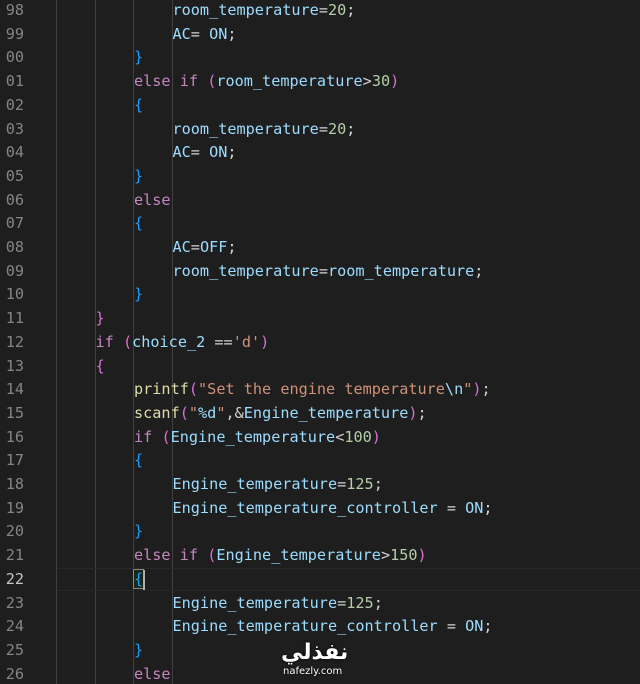 This screenshot has width=640, height=684. What do you see at coordinates (213, 247) in the screenshot?
I see `code-token: OFF` at bounding box center [213, 247].